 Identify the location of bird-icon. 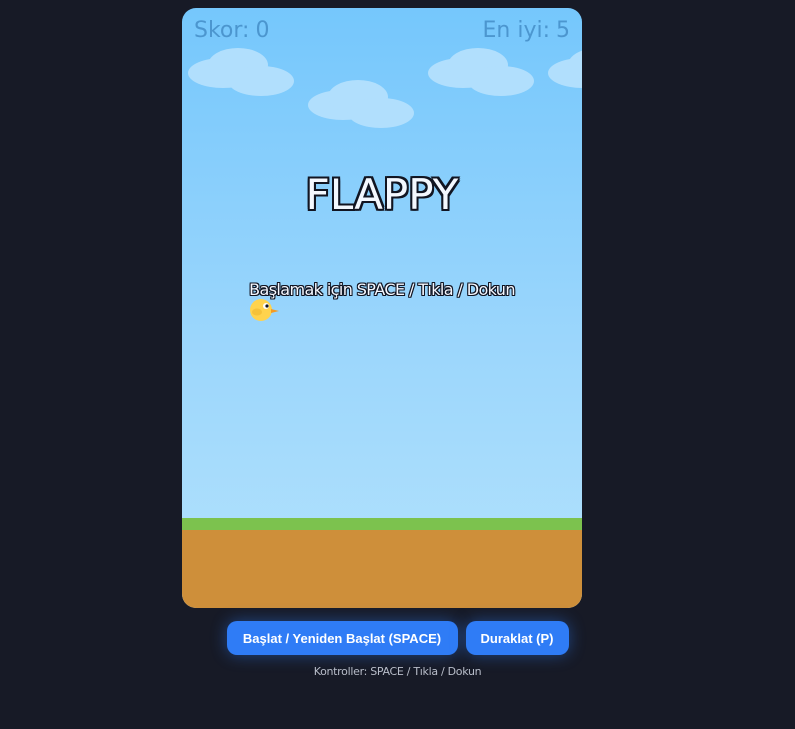
(264, 310).